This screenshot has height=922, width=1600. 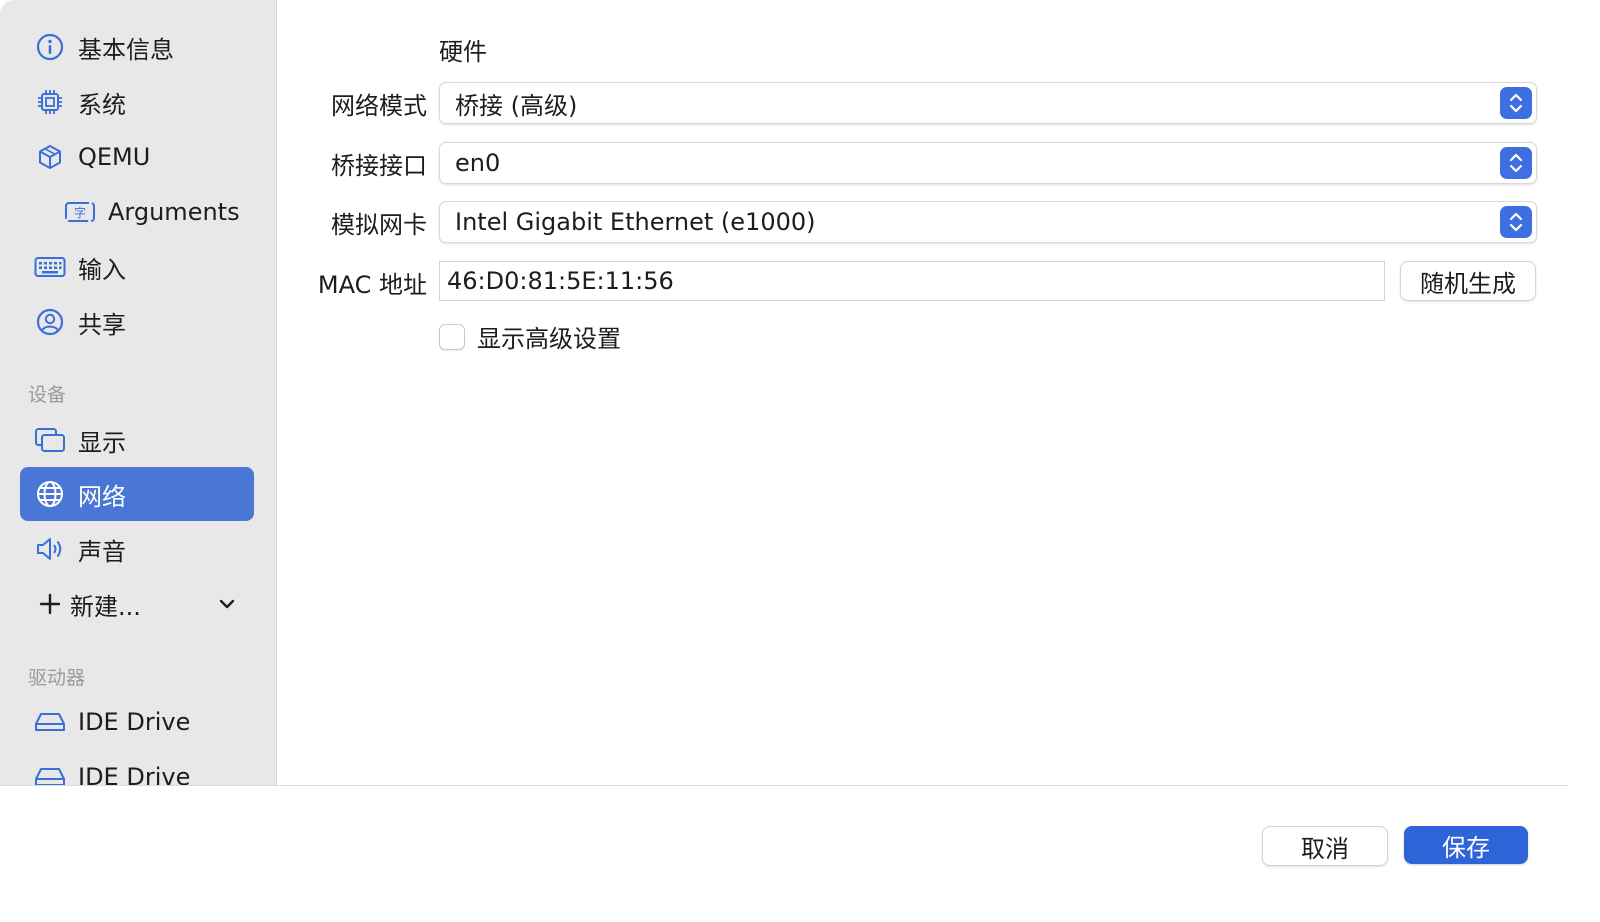 I want to click on bridge-interface-select: en0, so click(x=988, y=163).